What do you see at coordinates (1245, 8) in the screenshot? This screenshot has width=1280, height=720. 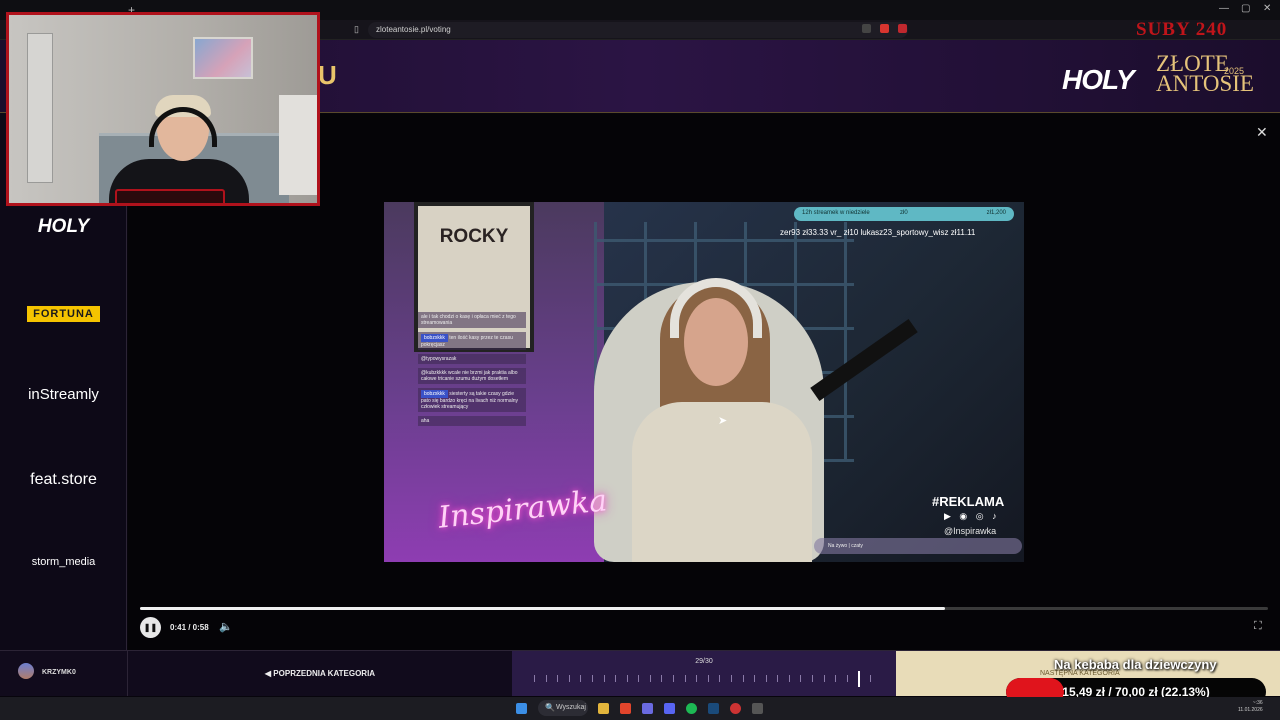 I see `maximize-button: ▢` at bounding box center [1245, 8].